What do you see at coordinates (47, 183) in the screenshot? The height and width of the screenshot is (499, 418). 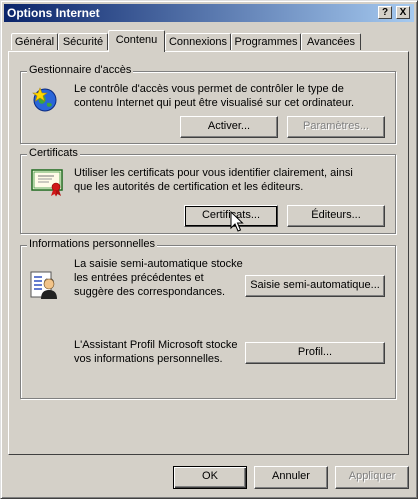 I see `certificate-icon` at bounding box center [47, 183].